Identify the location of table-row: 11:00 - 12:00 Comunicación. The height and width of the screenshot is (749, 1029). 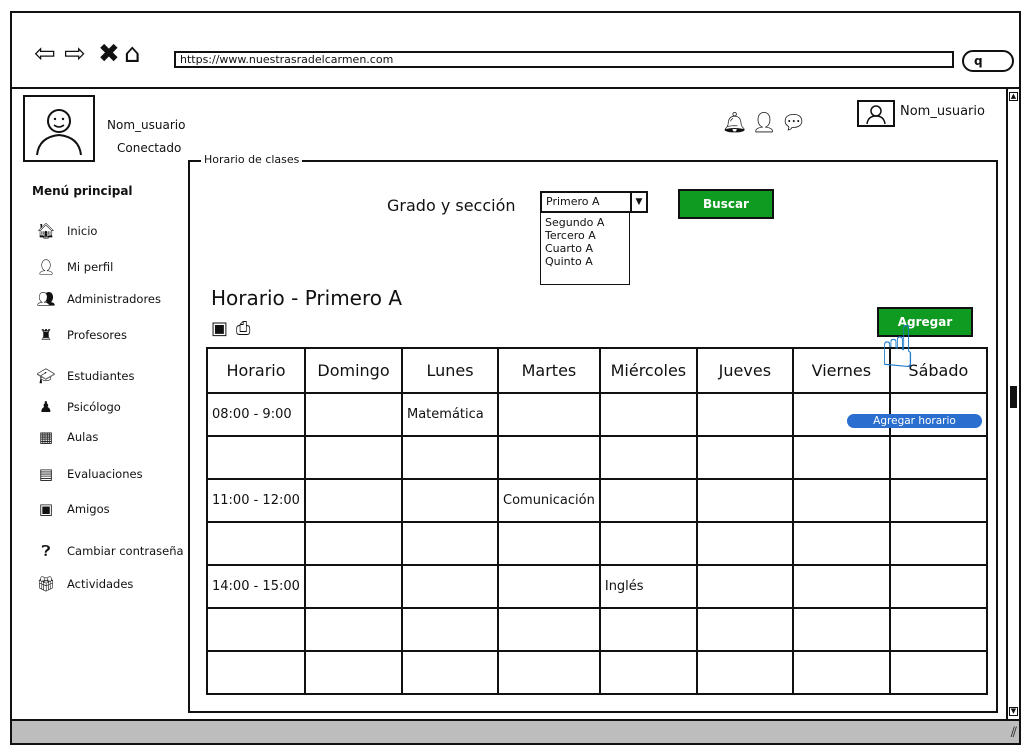
(597, 500).